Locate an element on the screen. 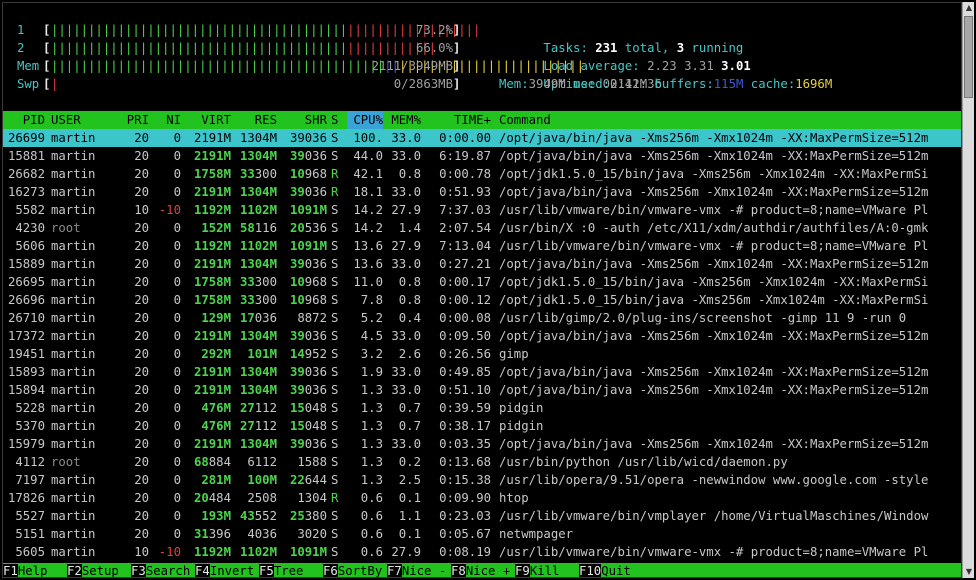 The height and width of the screenshot is (580, 976). cell-time: 0:00.12 is located at coordinates (465, 300).